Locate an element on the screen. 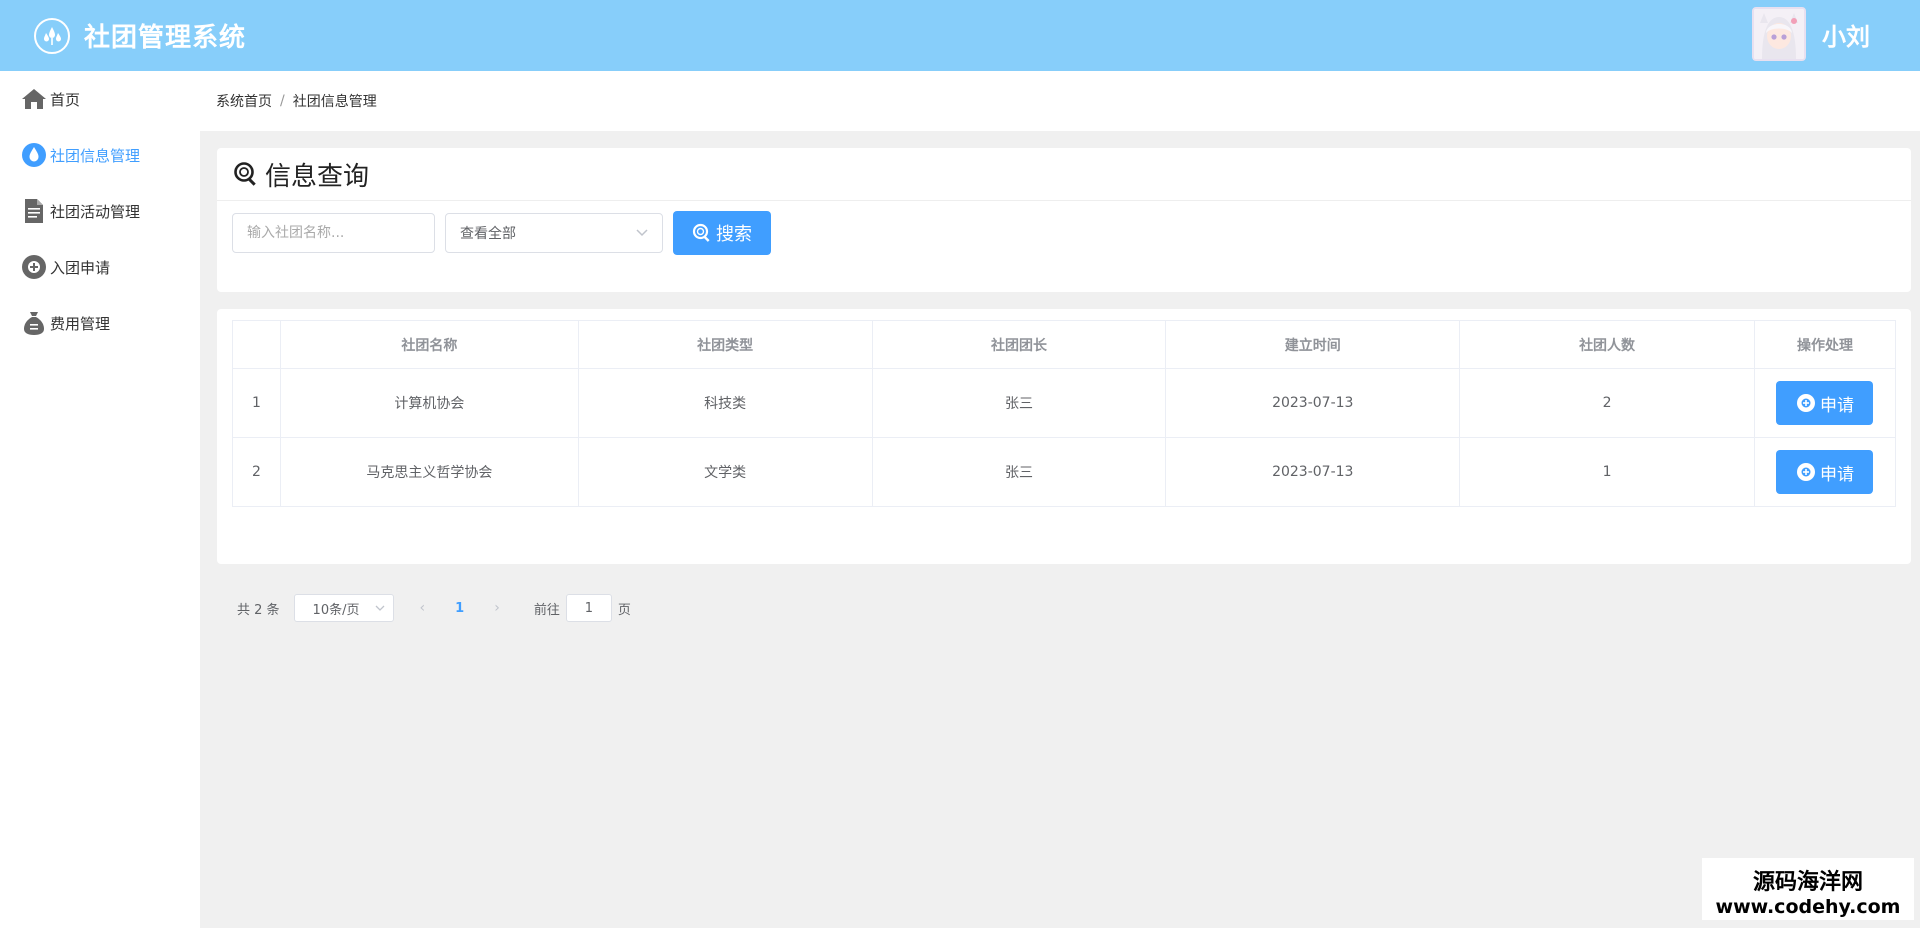 This screenshot has height=928, width=1920. sidebar-item-label: 入团申请 is located at coordinates (80, 267).